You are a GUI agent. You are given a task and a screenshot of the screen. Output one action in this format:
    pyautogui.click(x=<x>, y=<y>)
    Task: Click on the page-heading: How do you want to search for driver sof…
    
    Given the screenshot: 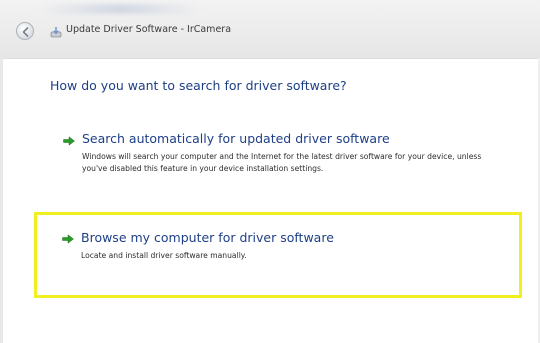 What is the action you would take?
    pyautogui.click(x=198, y=85)
    